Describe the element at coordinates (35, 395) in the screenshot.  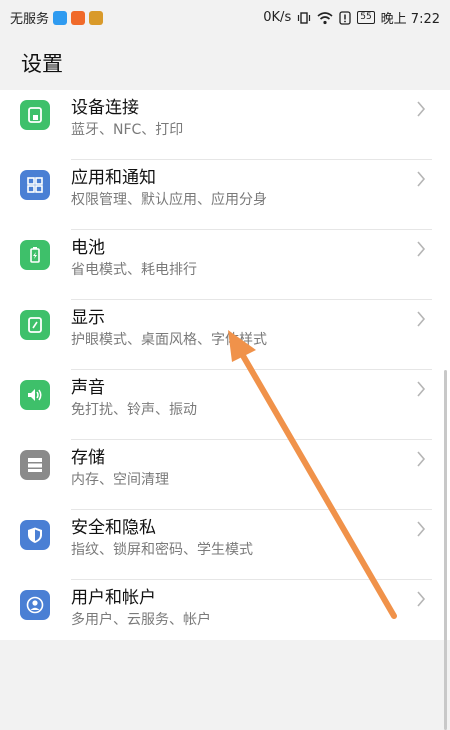
I see `speaker-icon` at that location.